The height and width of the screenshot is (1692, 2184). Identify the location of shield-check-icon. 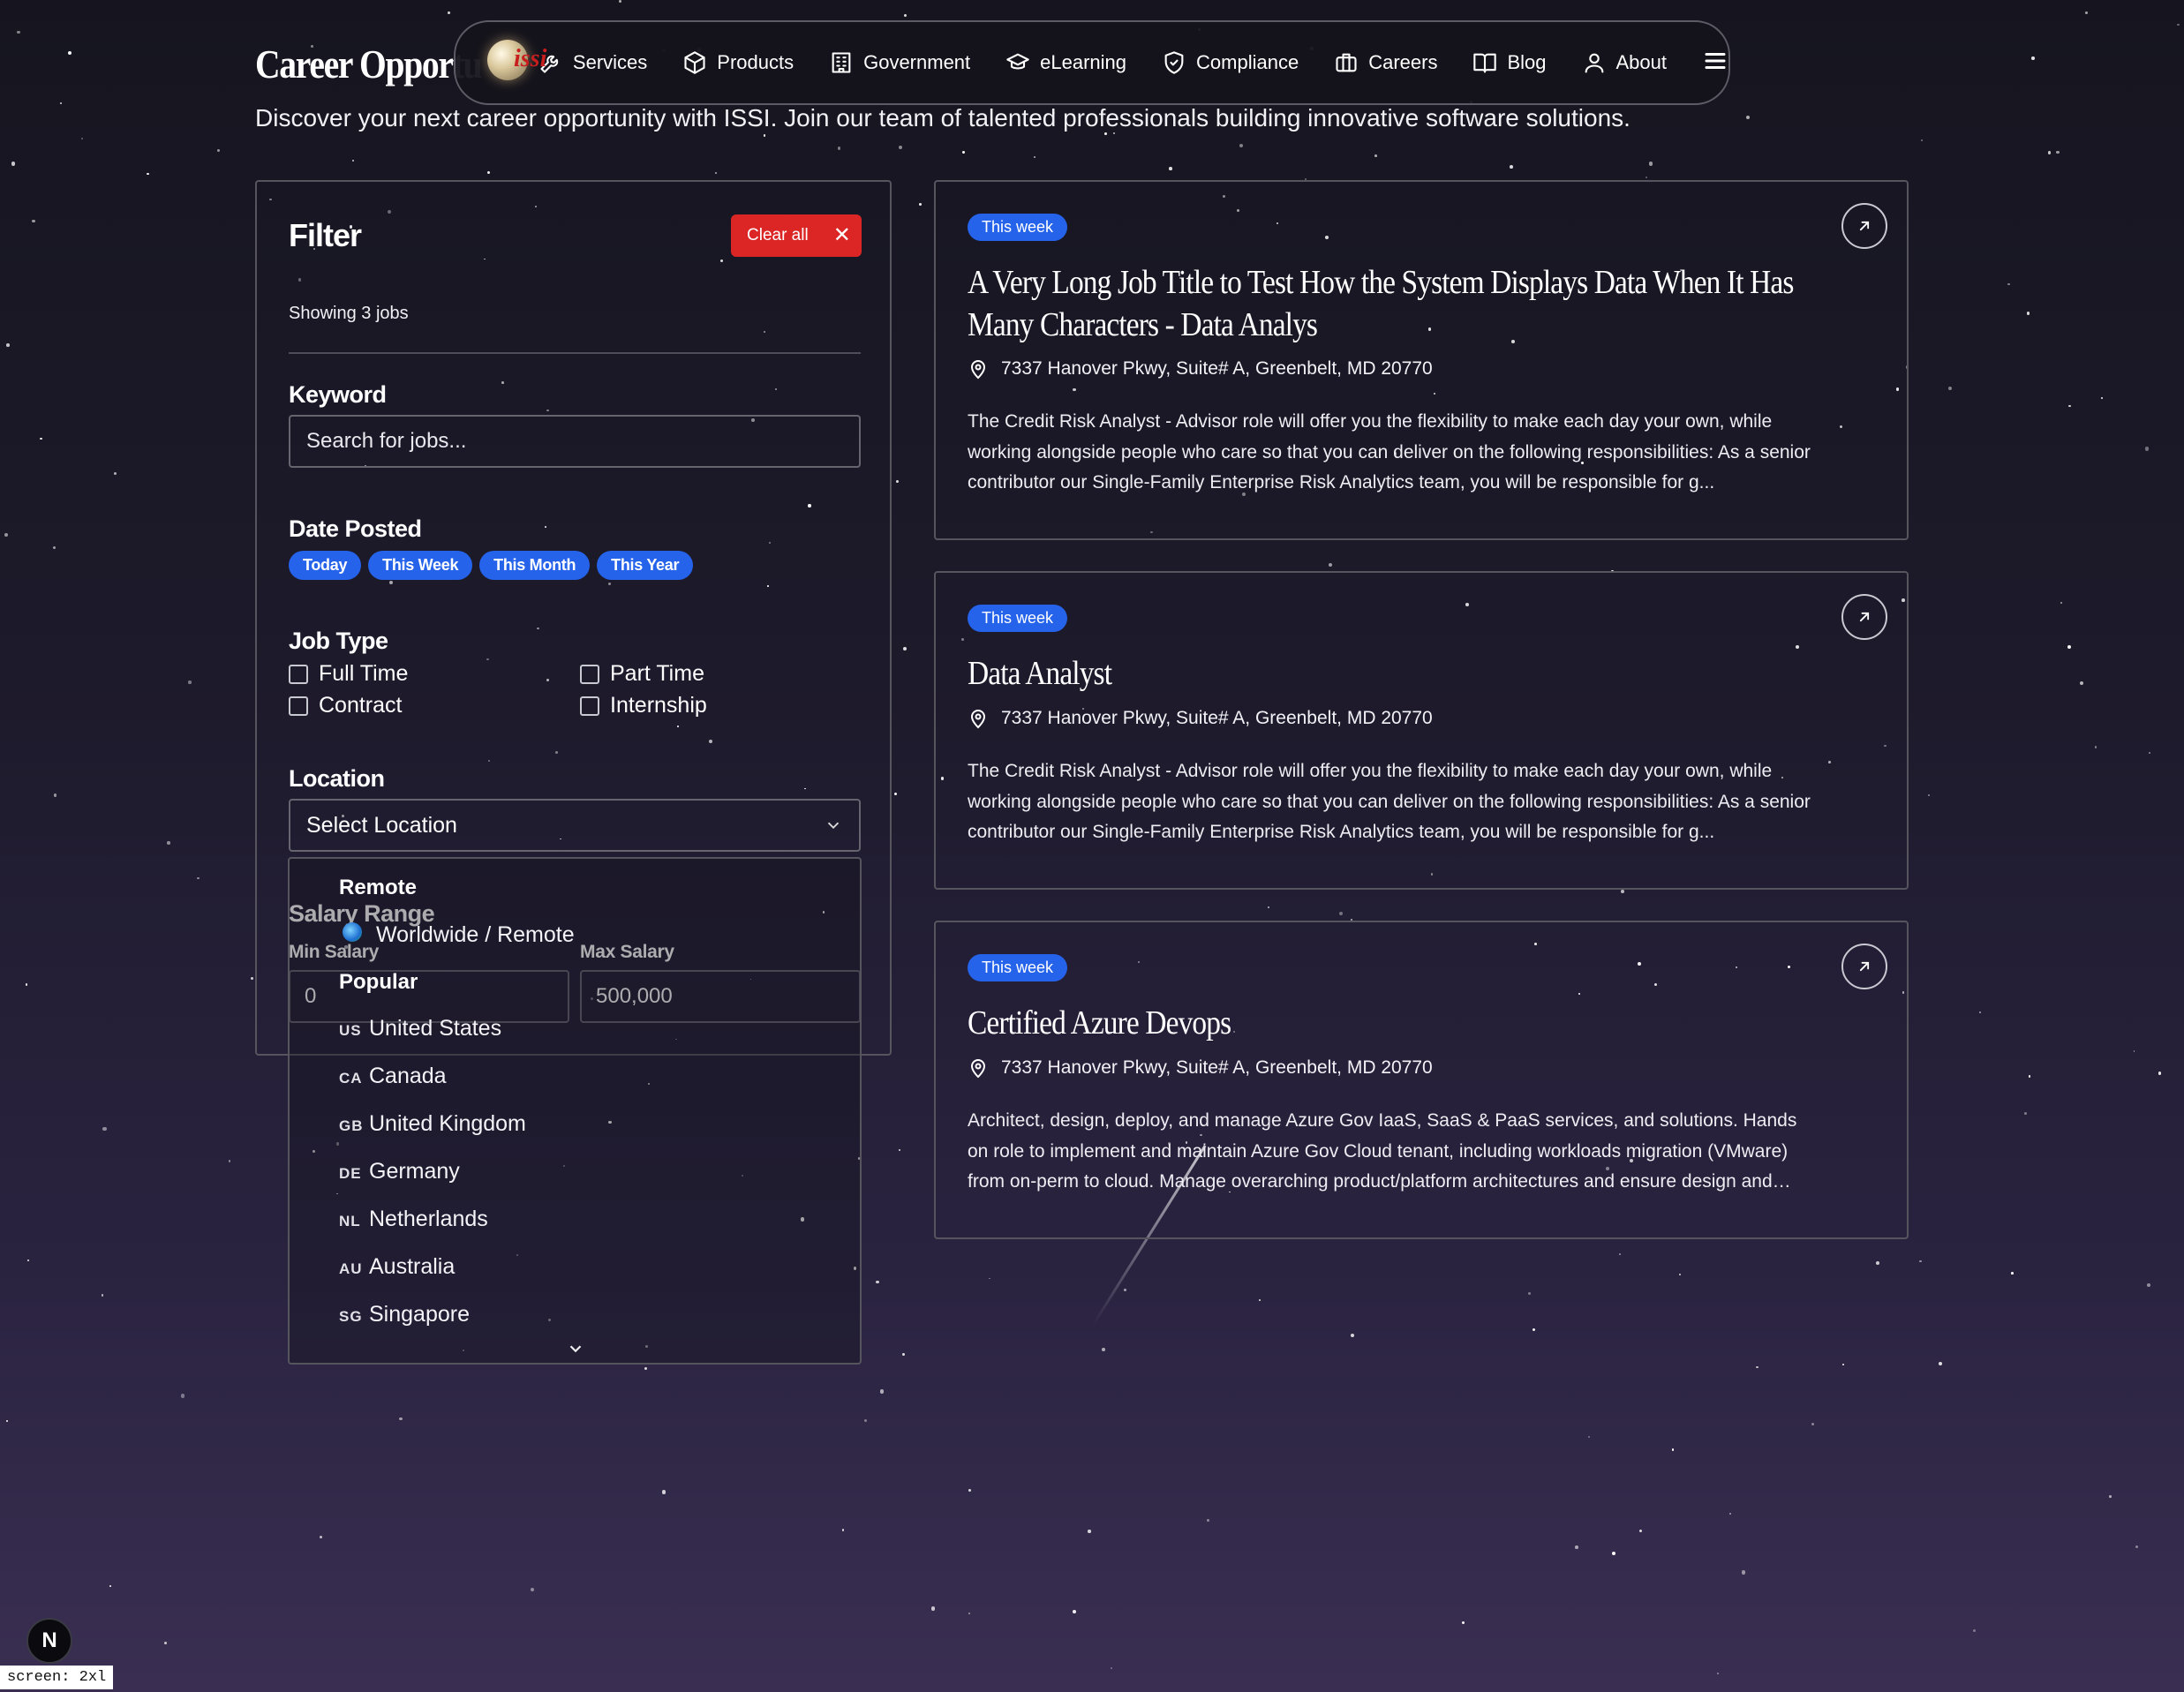
(1174, 62).